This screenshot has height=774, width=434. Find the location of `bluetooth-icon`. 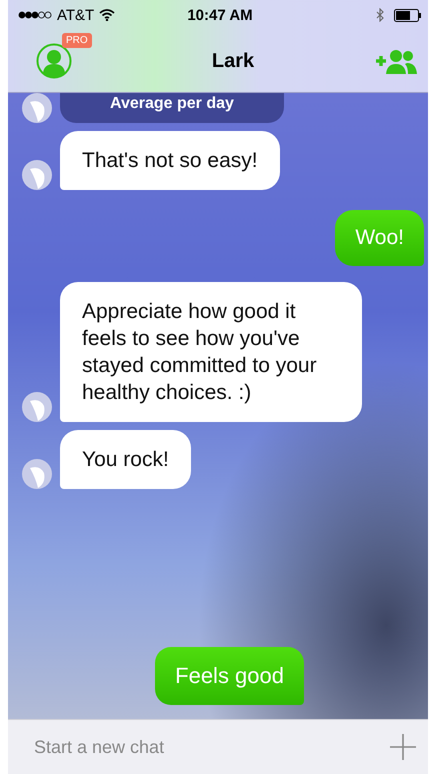

bluetooth-icon is located at coordinates (380, 15).